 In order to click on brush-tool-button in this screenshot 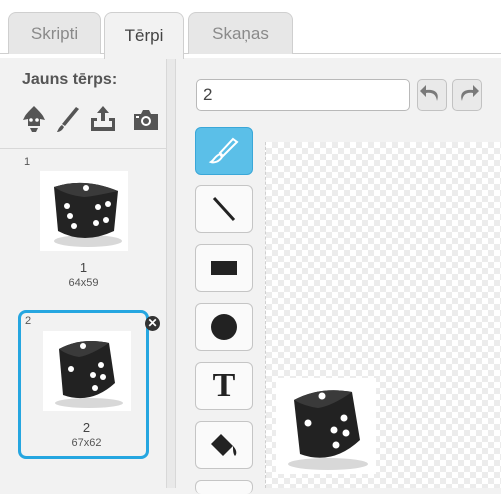, I will do `click(224, 151)`.